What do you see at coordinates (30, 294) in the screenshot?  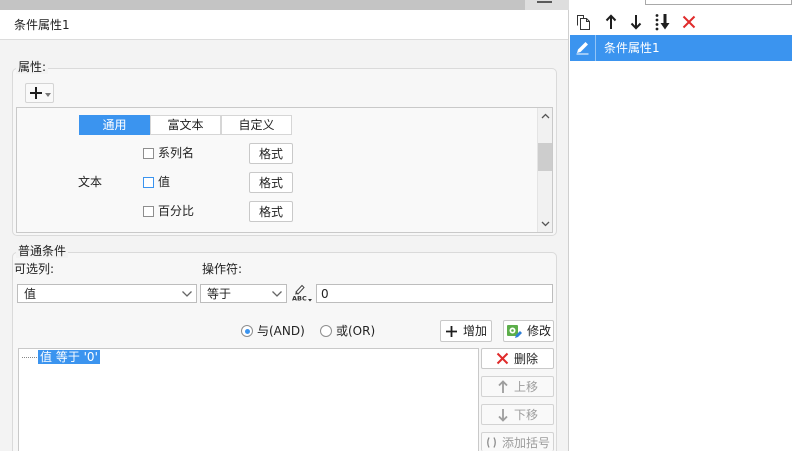 I see `column-select-value: 值` at bounding box center [30, 294].